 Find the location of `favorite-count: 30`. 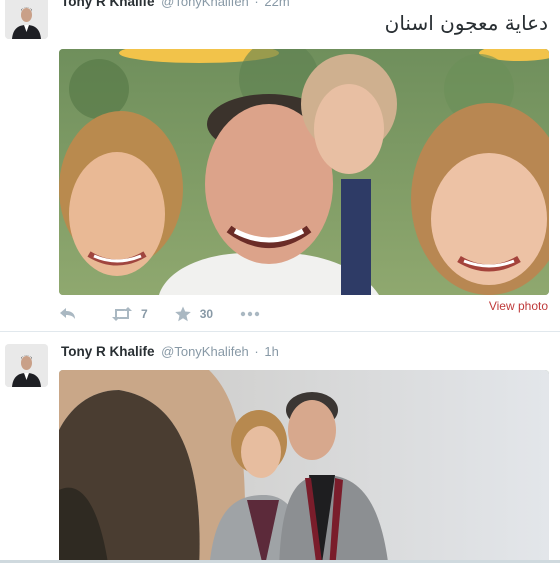

favorite-count: 30 is located at coordinates (206, 314).